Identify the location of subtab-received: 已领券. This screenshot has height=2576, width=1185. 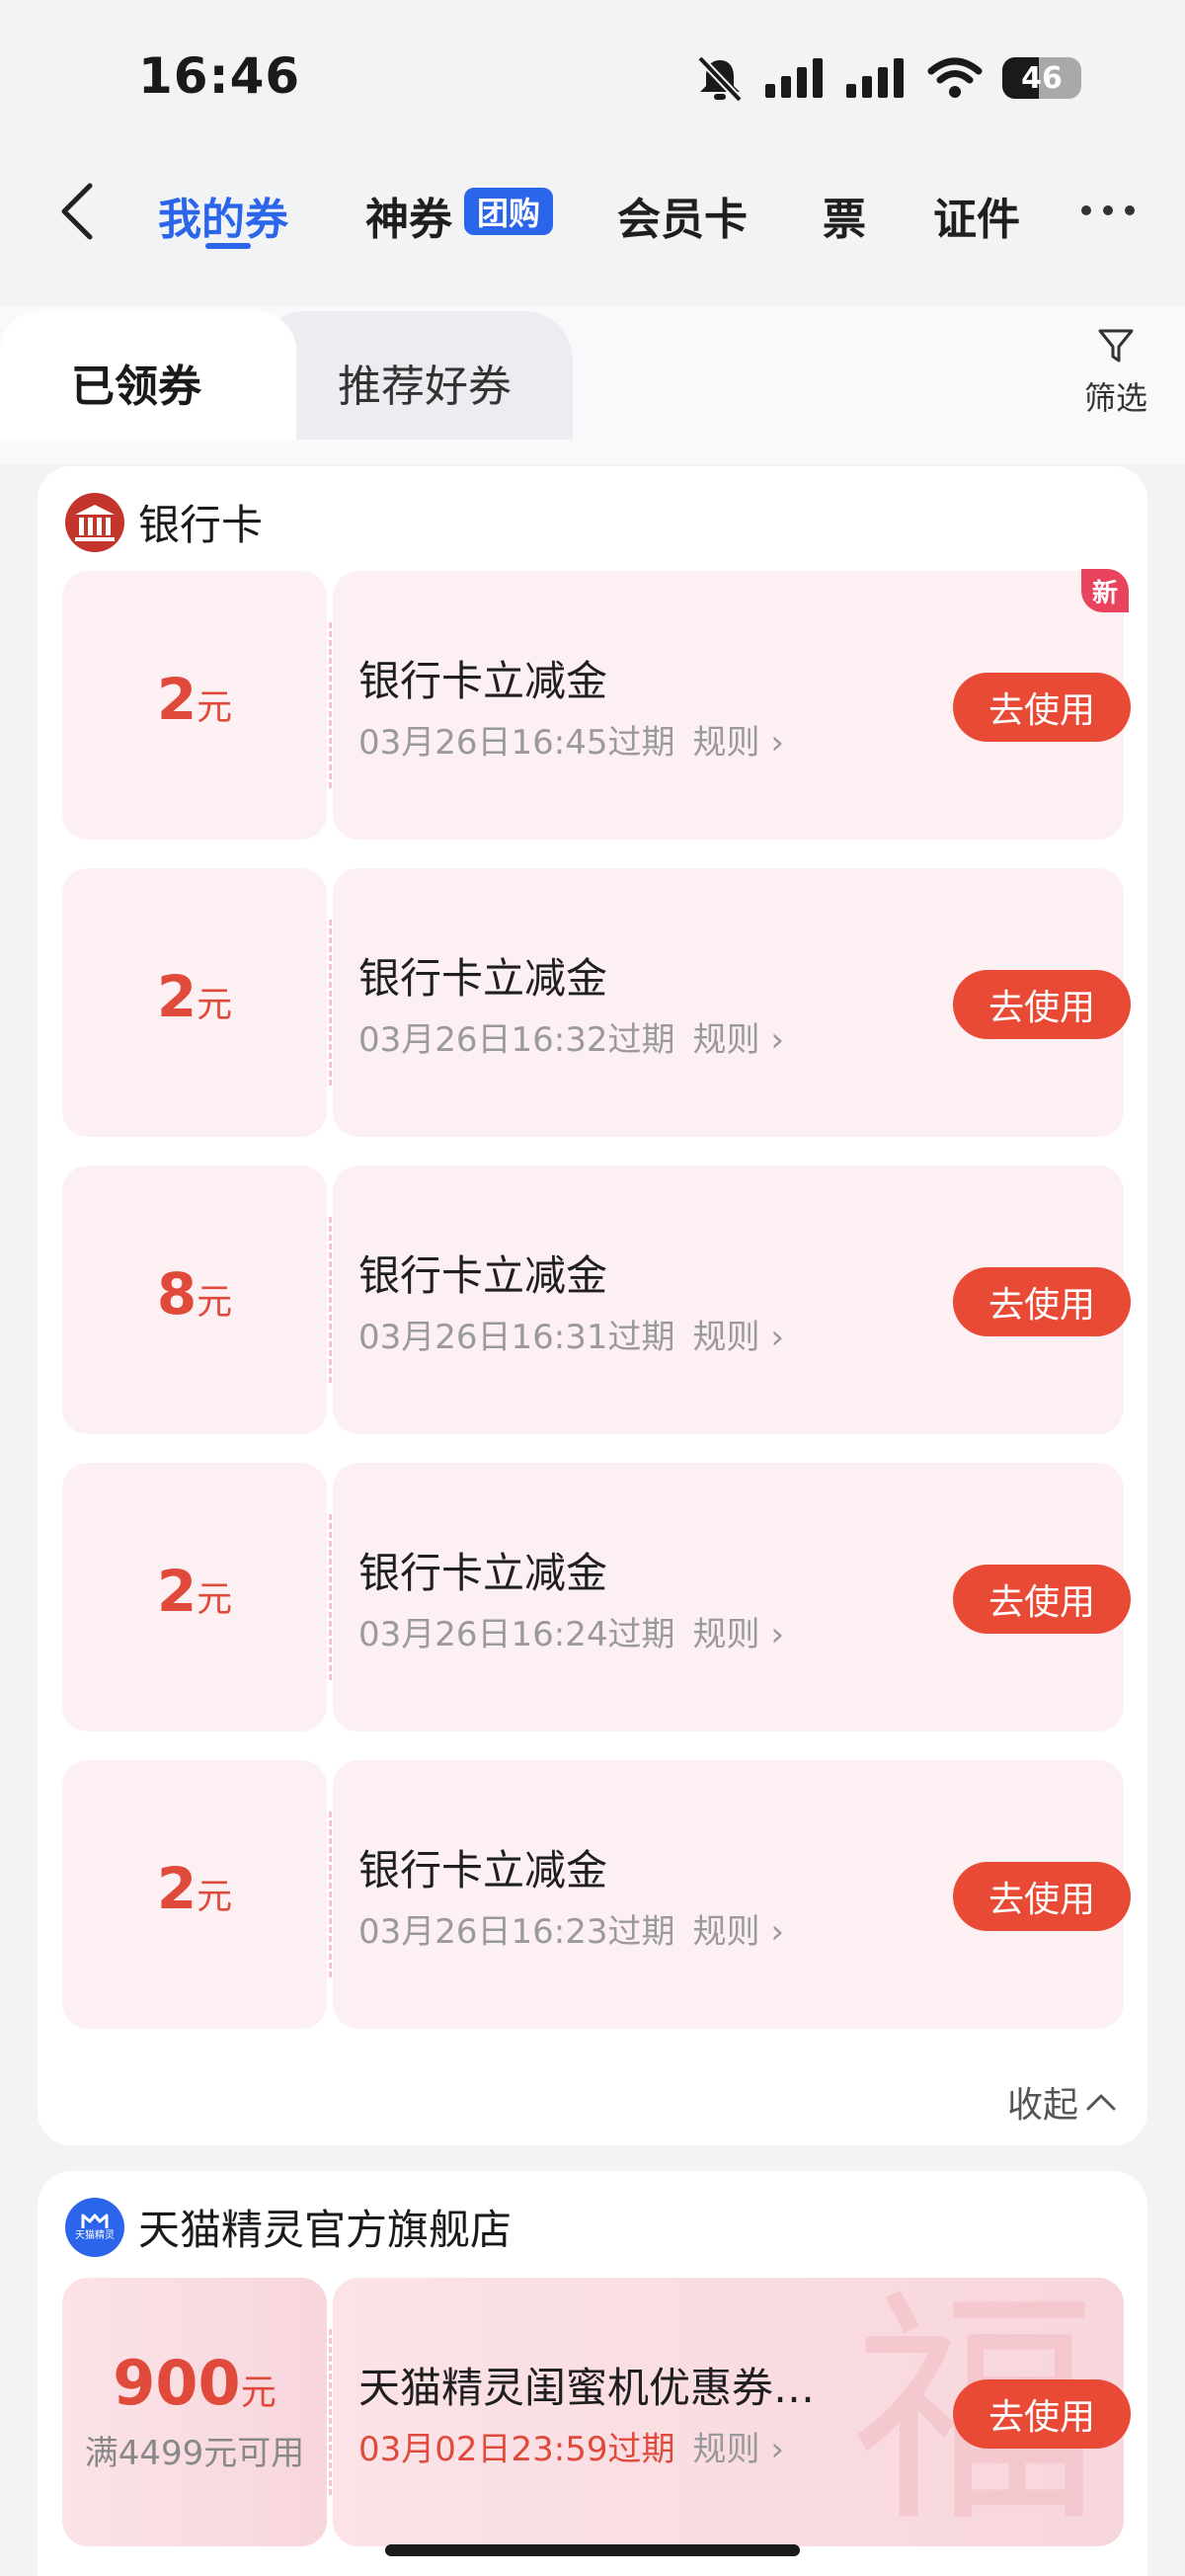
(136, 382).